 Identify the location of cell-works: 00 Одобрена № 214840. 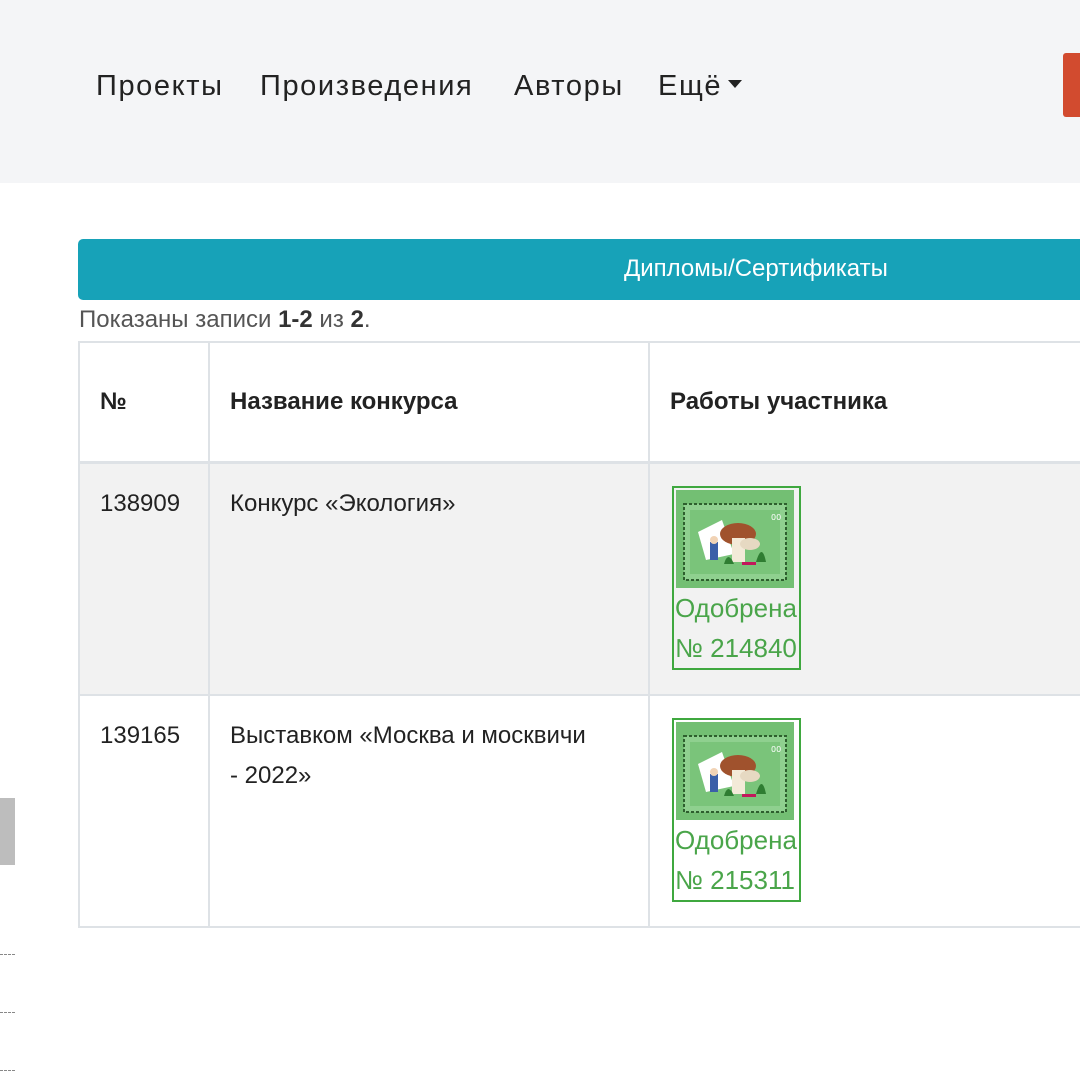
(864, 578).